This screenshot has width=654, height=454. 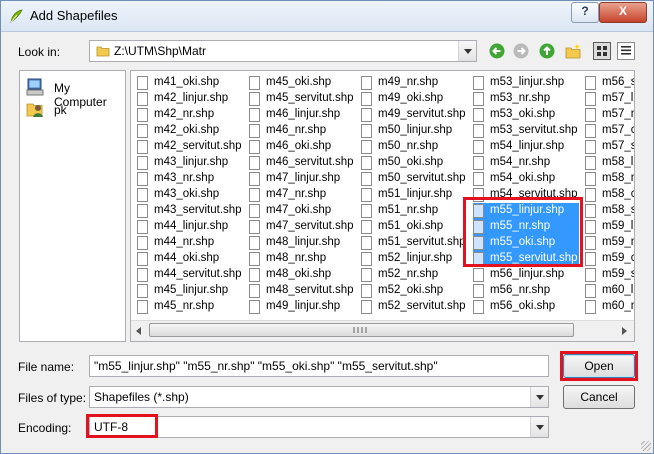 I want to click on file-item: m45_nr.shp, so click(x=190, y=307).